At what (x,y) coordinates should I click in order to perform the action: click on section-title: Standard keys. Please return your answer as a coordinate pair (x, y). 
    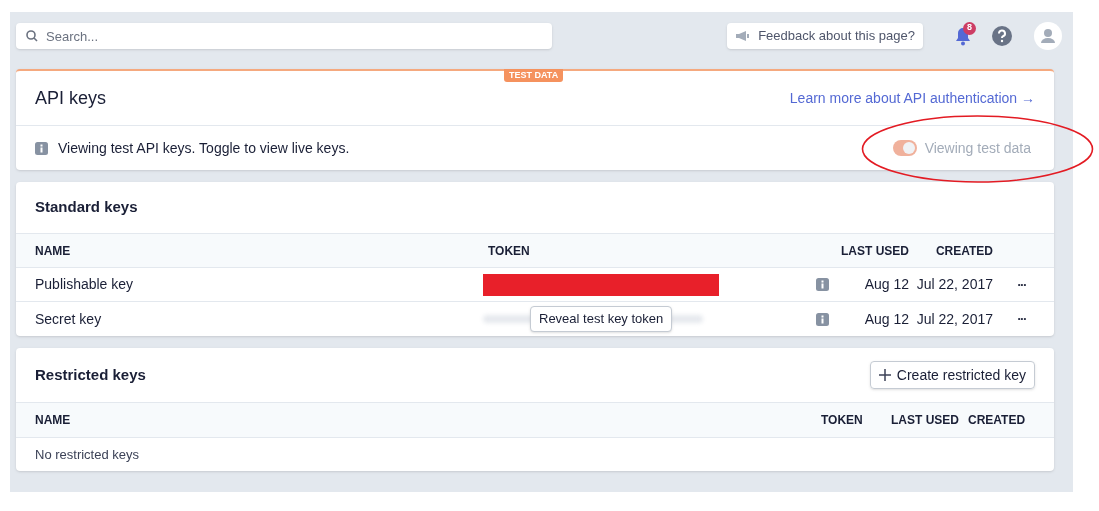
    Looking at the image, I should click on (86, 207).